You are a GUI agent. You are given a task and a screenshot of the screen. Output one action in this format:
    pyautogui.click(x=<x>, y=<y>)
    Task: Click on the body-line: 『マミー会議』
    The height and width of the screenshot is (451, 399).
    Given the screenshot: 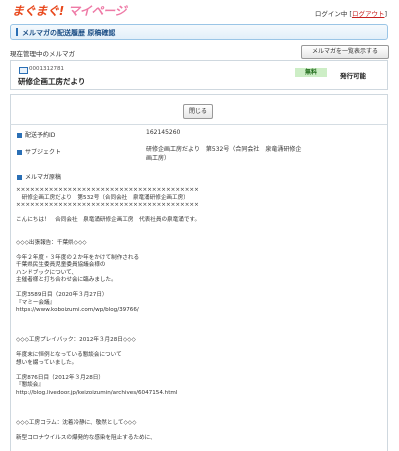 What is the action you would take?
    pyautogui.click(x=36, y=302)
    